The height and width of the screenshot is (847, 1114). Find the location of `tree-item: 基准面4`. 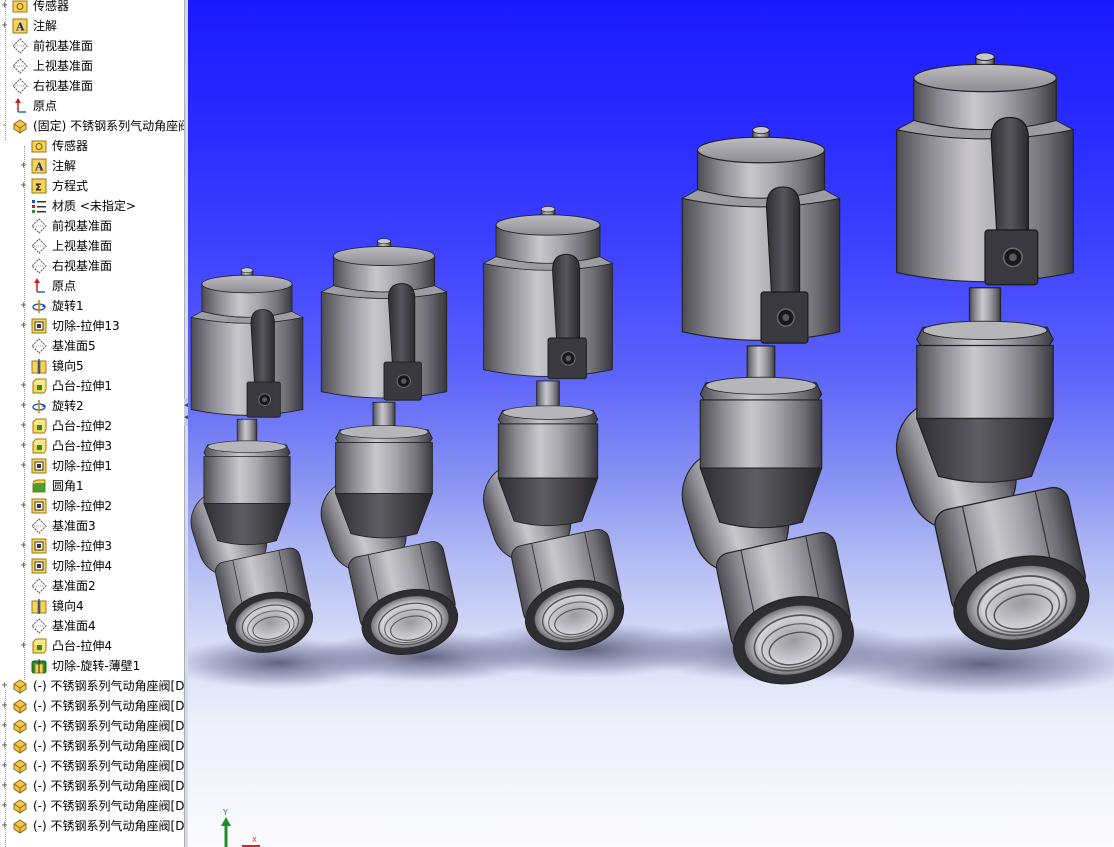

tree-item: 基准面4 is located at coordinates (92, 626).